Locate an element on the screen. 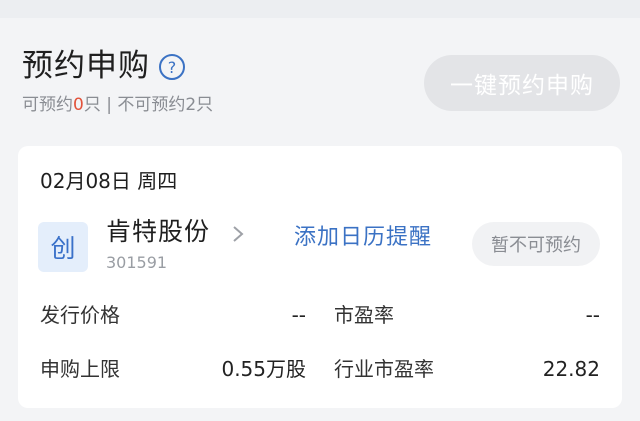  industry-pe-value: 22.82 is located at coordinates (571, 369).